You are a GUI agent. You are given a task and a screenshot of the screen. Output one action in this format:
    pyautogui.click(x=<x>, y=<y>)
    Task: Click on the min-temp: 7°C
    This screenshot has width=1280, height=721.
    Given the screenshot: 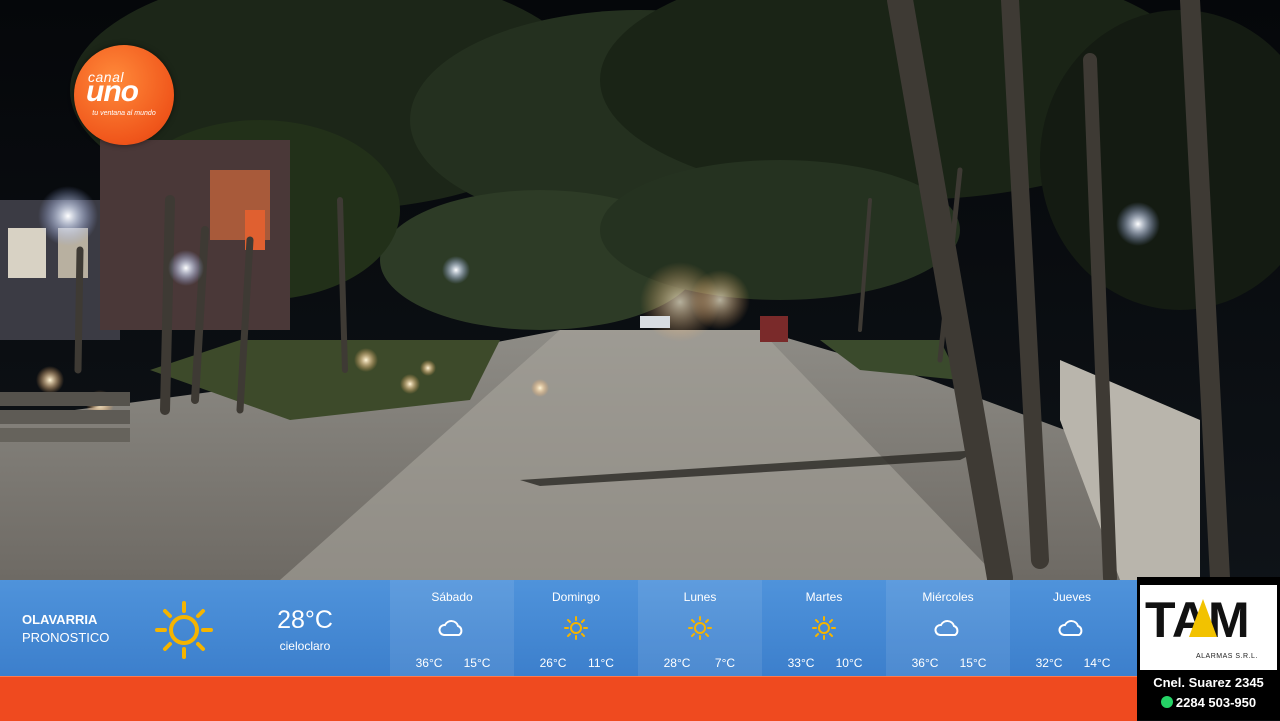 What is the action you would take?
    pyautogui.click(x=725, y=663)
    